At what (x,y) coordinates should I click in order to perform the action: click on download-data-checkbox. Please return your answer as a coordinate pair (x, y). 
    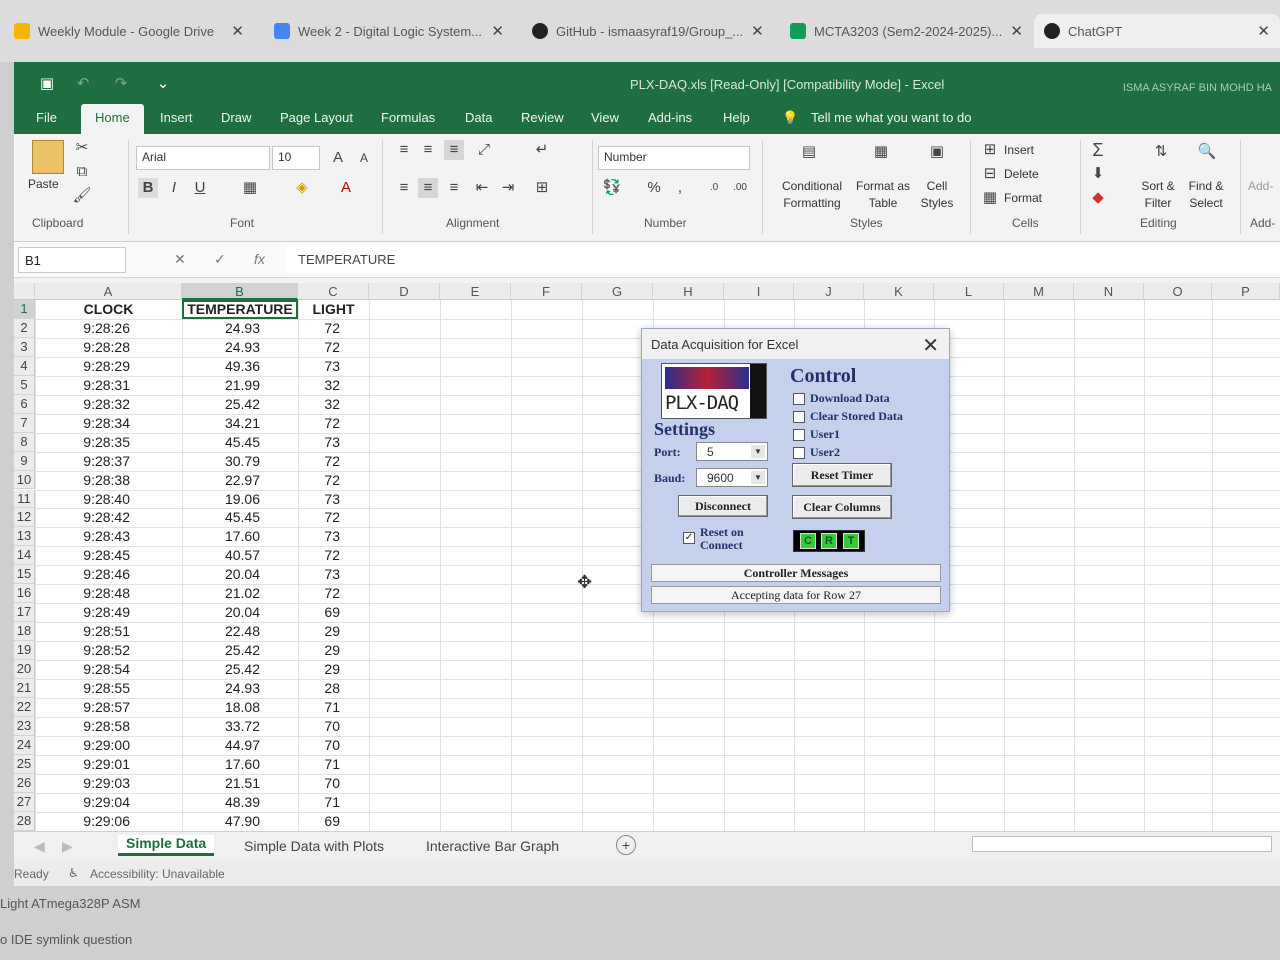
    Looking at the image, I should click on (799, 399).